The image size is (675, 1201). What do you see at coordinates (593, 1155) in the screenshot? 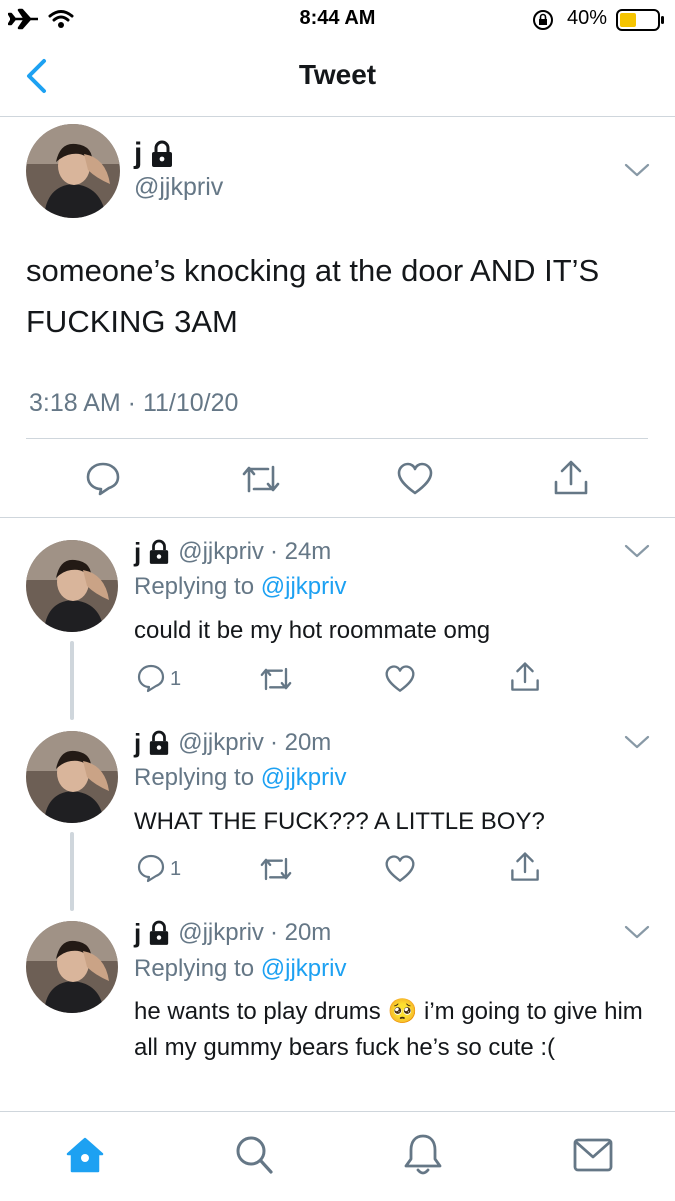
I see `tab-messages-envelope-icon` at bounding box center [593, 1155].